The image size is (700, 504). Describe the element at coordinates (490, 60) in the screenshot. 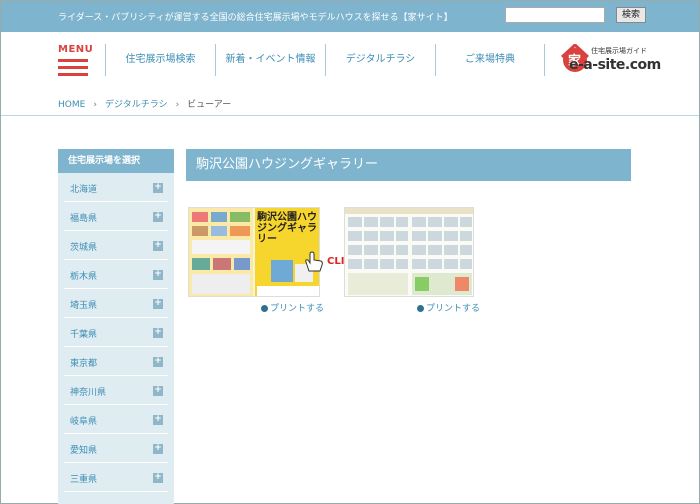

I see `nav-item-visit-benefits: ご来場特典` at that location.